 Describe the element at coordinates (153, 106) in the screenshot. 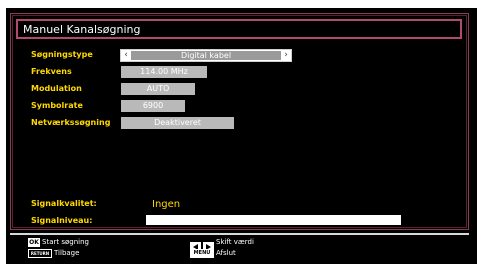

I see `symbolrate-field: 6900` at that location.